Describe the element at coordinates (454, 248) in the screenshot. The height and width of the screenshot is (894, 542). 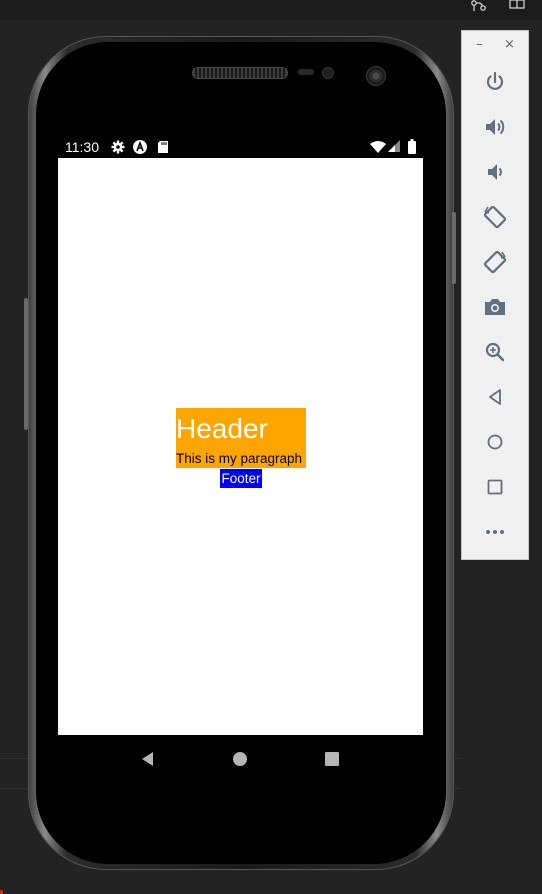
I see `phone-side-button-right` at that location.